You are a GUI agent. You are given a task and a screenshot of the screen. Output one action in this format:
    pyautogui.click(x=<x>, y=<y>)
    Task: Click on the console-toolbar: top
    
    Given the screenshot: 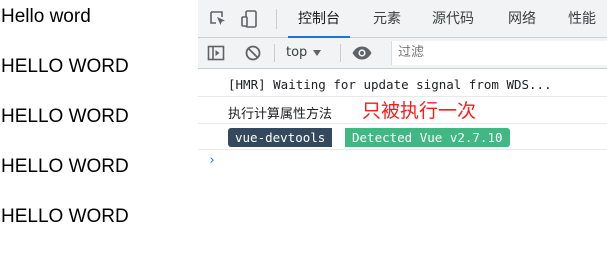 What is the action you would take?
    pyautogui.click(x=402, y=53)
    